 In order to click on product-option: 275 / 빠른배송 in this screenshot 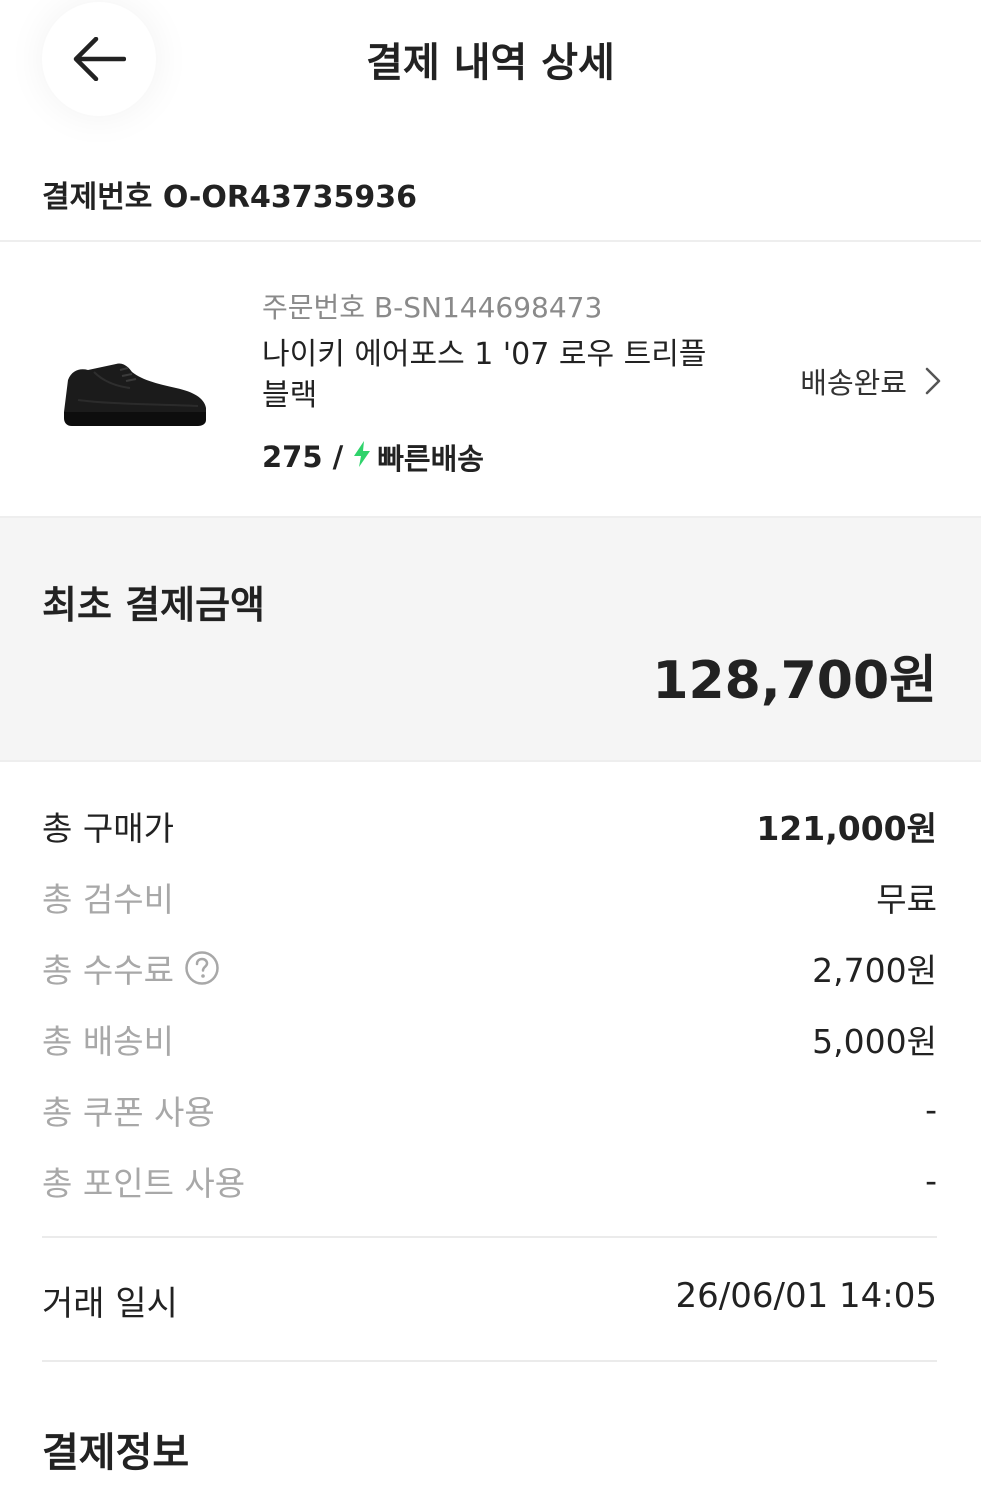, I will do `click(373, 457)`.